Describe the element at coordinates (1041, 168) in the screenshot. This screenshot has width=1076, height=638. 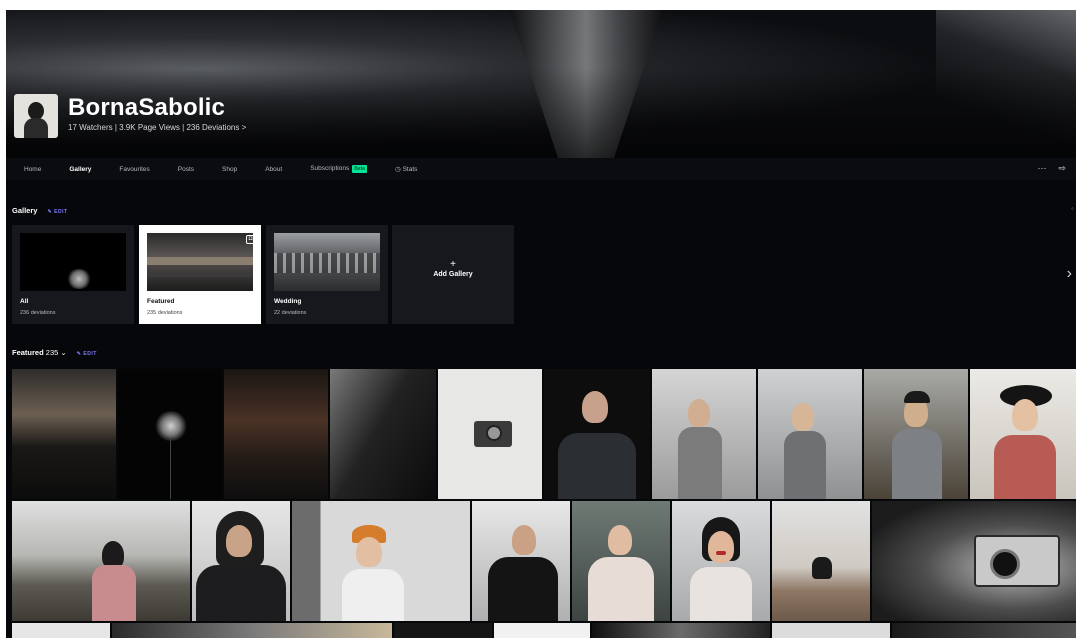
I see `more-icon: ···` at that location.